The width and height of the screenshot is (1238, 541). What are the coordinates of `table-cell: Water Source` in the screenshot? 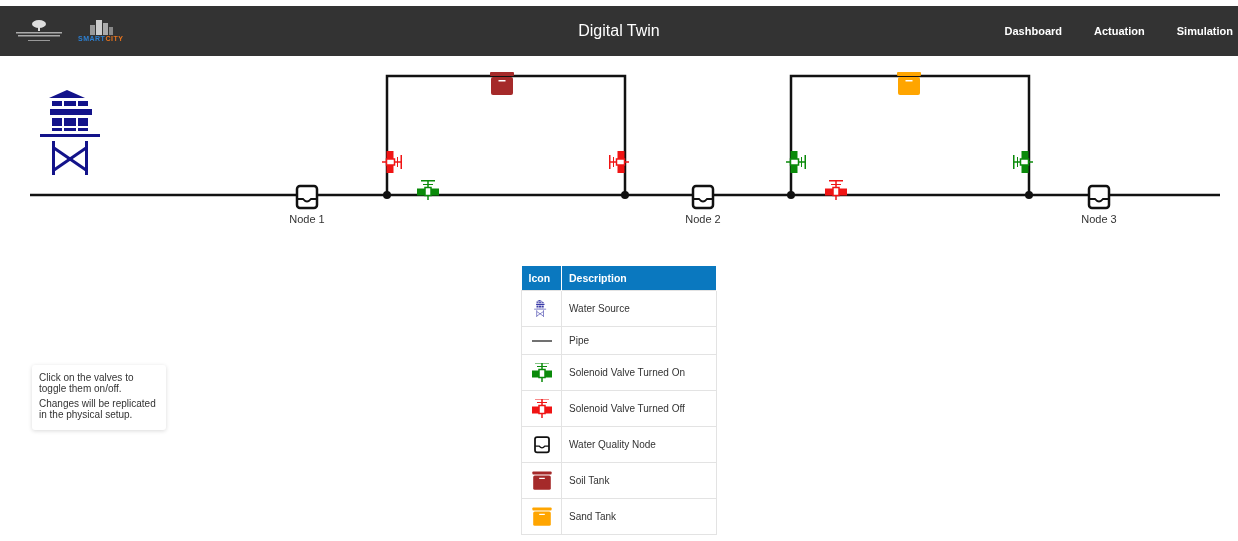 It's located at (639, 308).